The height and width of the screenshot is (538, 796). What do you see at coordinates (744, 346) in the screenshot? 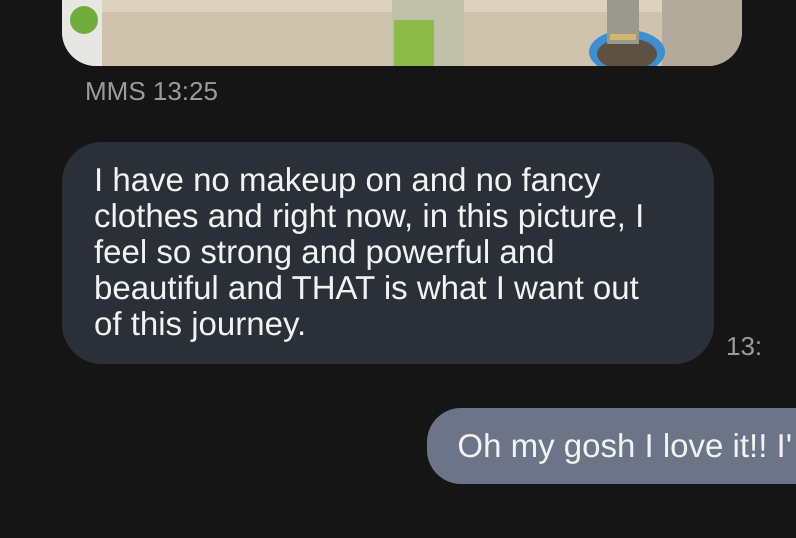
I see `message-time: 13:` at bounding box center [744, 346].